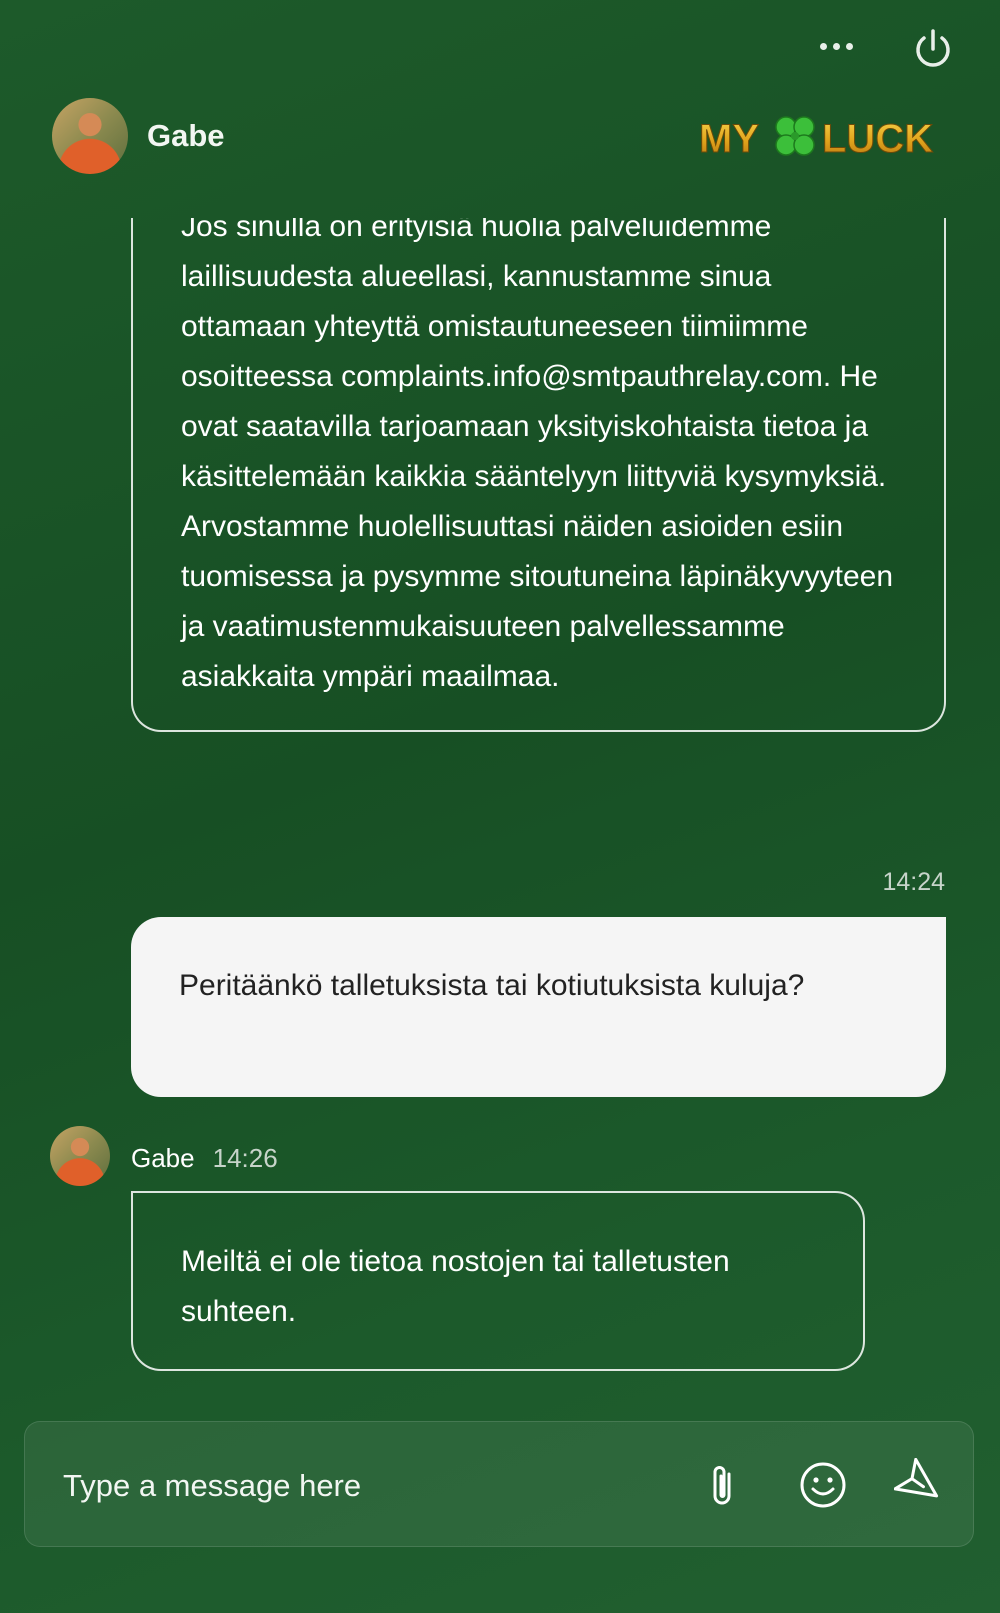 Image resolution: width=1000 pixels, height=1613 pixels. Describe the element at coordinates (823, 1485) in the screenshot. I see `smiley-icon` at that location.